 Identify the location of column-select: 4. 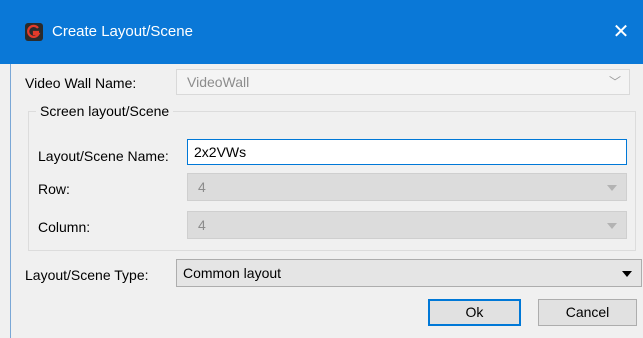
(407, 225).